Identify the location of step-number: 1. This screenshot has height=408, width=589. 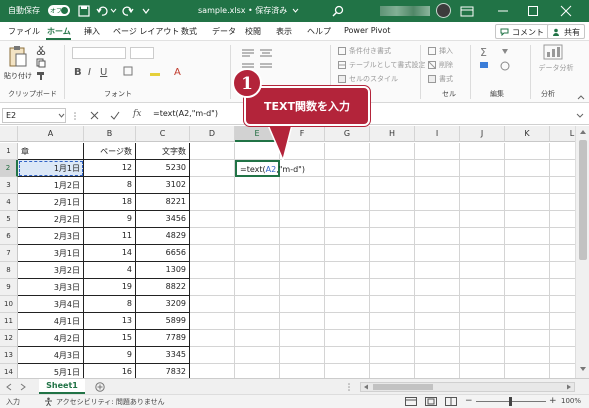
(247, 84).